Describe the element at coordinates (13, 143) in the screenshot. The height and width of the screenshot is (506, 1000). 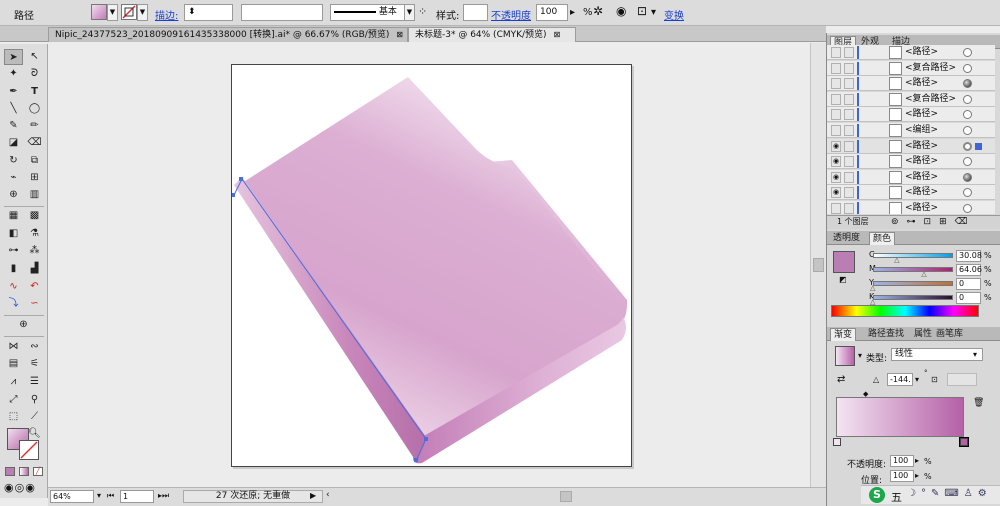
I see `blob-brush-tool-icon: ◪` at that location.